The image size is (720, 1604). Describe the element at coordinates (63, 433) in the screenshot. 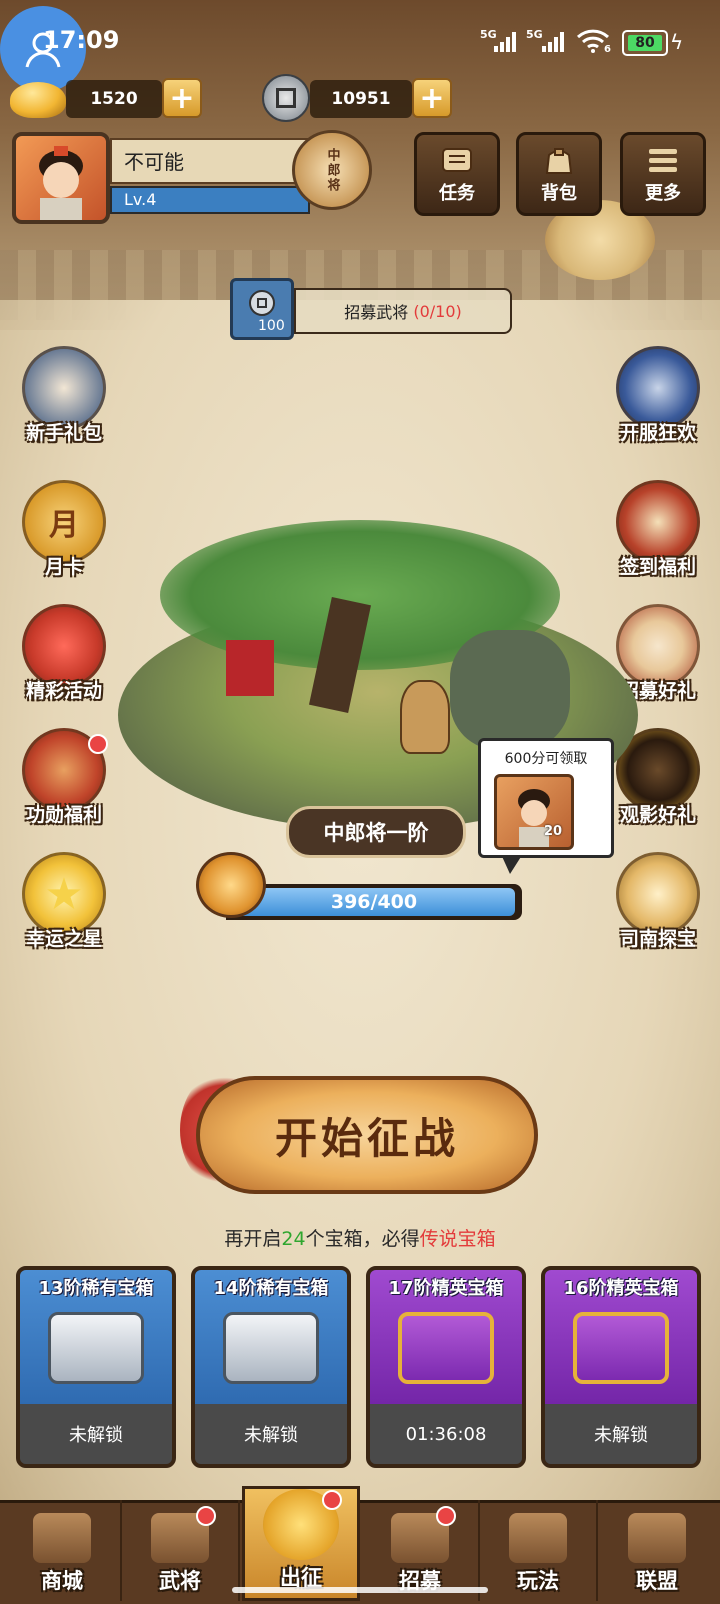

I see `newbie-gift-label: 新手礼包` at that location.